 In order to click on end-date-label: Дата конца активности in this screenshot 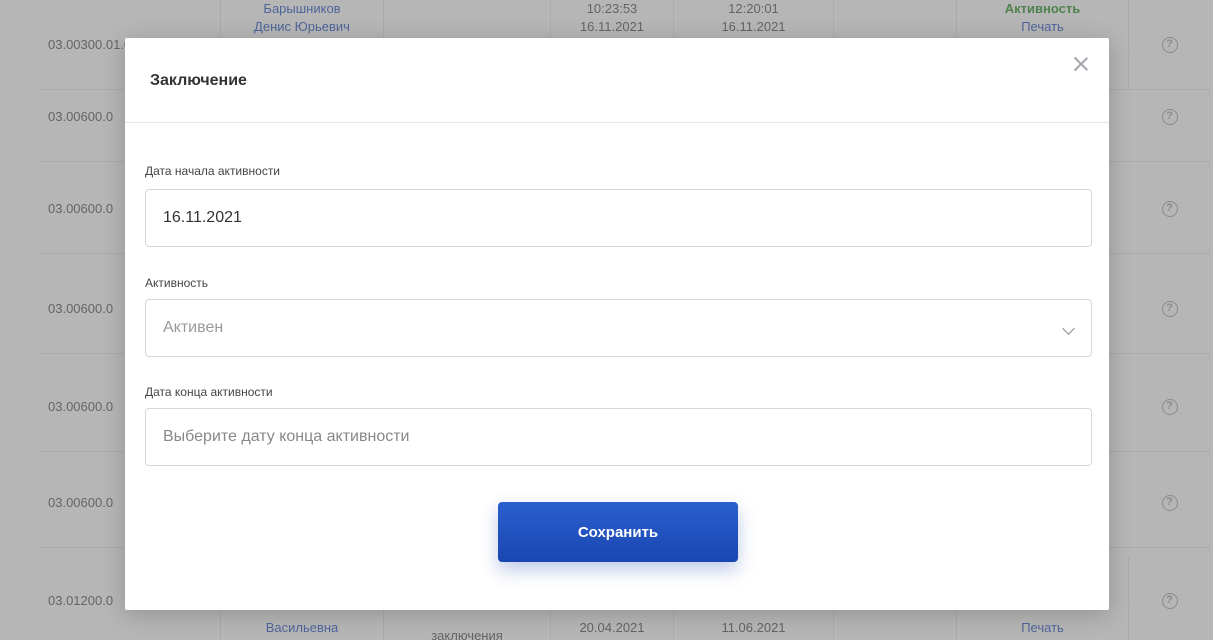, I will do `click(209, 392)`.